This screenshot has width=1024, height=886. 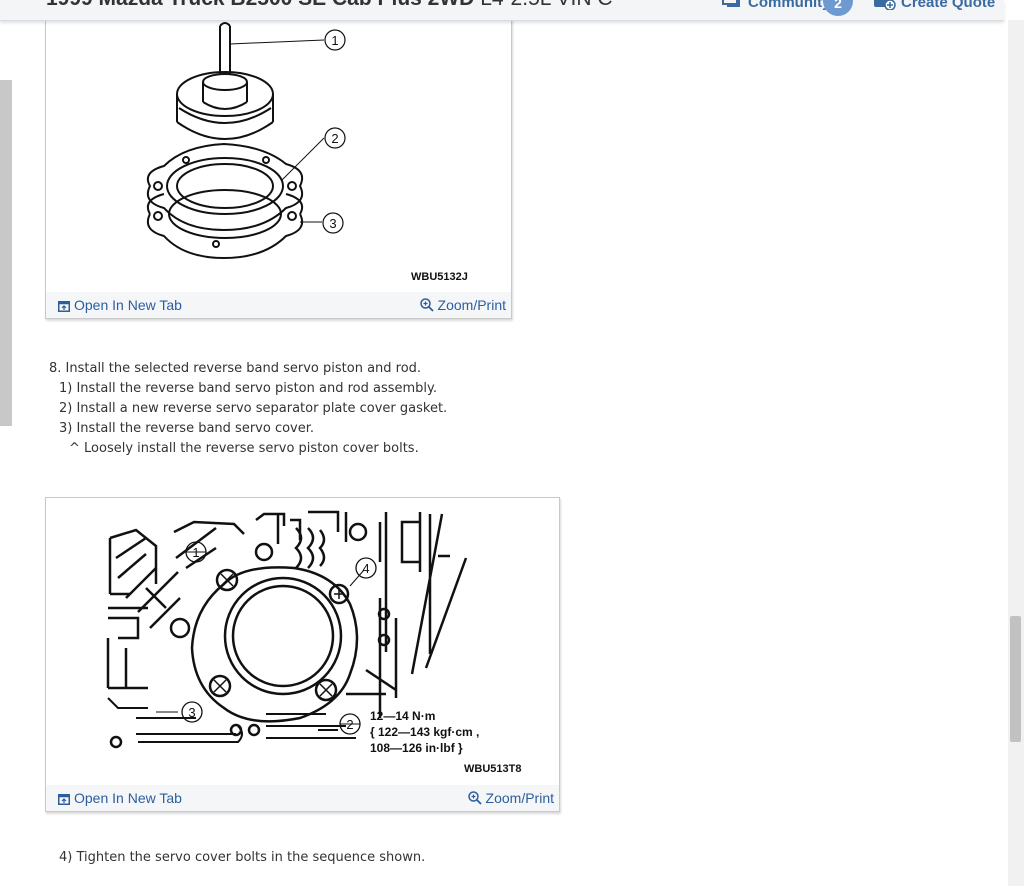 I want to click on figure-code: WBU5132J, so click(x=439, y=277).